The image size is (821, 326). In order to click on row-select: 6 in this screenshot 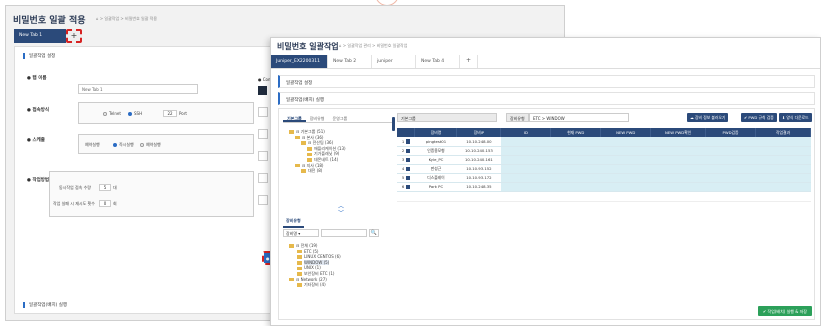, I will do `click(406, 187)`.